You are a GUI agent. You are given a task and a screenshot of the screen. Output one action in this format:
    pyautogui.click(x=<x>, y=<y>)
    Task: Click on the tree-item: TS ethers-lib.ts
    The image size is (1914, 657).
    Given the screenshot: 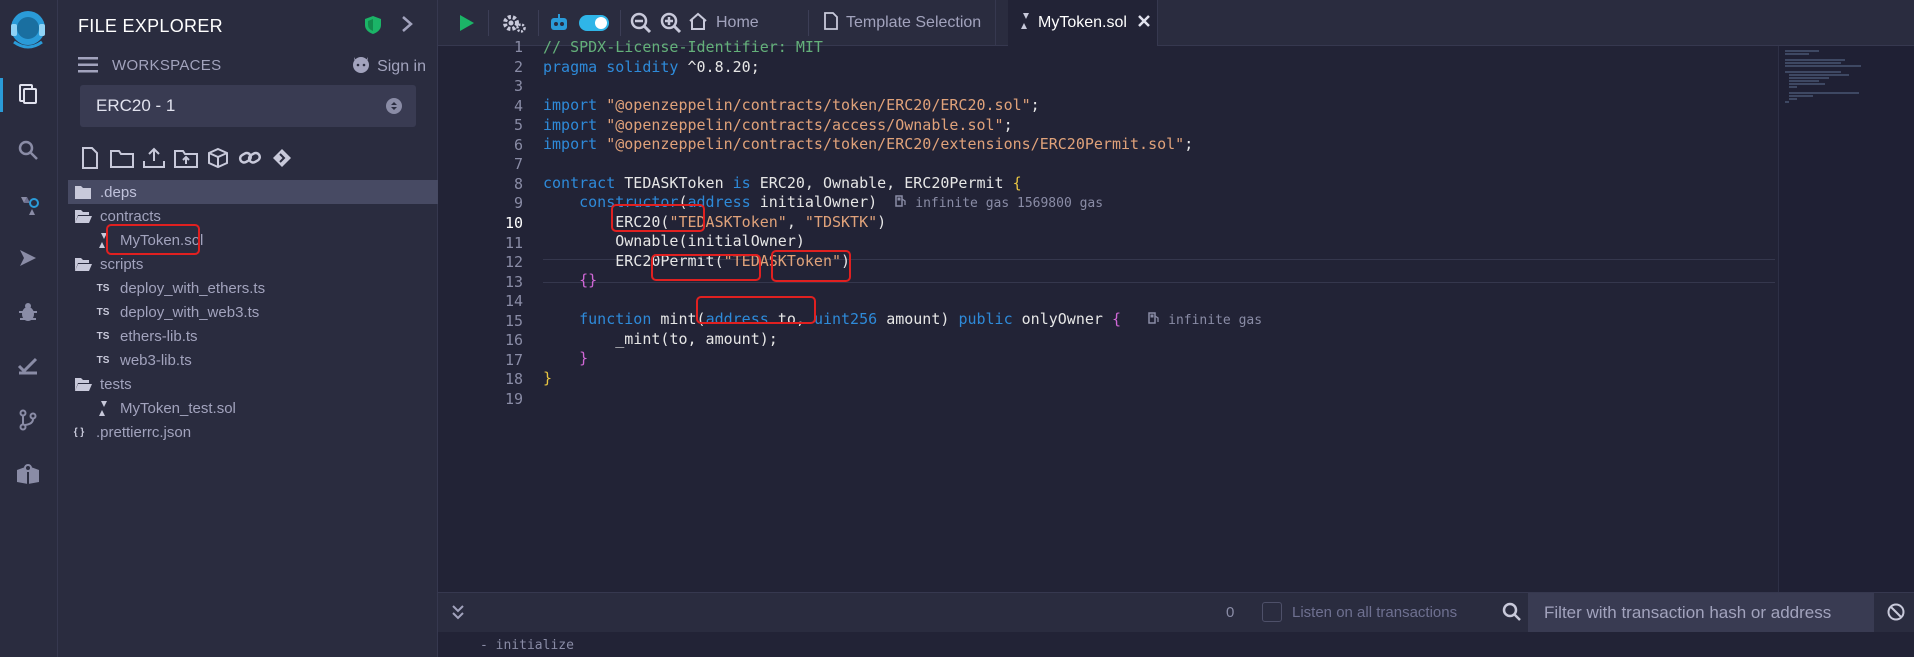 What is the action you would take?
    pyautogui.click(x=253, y=336)
    